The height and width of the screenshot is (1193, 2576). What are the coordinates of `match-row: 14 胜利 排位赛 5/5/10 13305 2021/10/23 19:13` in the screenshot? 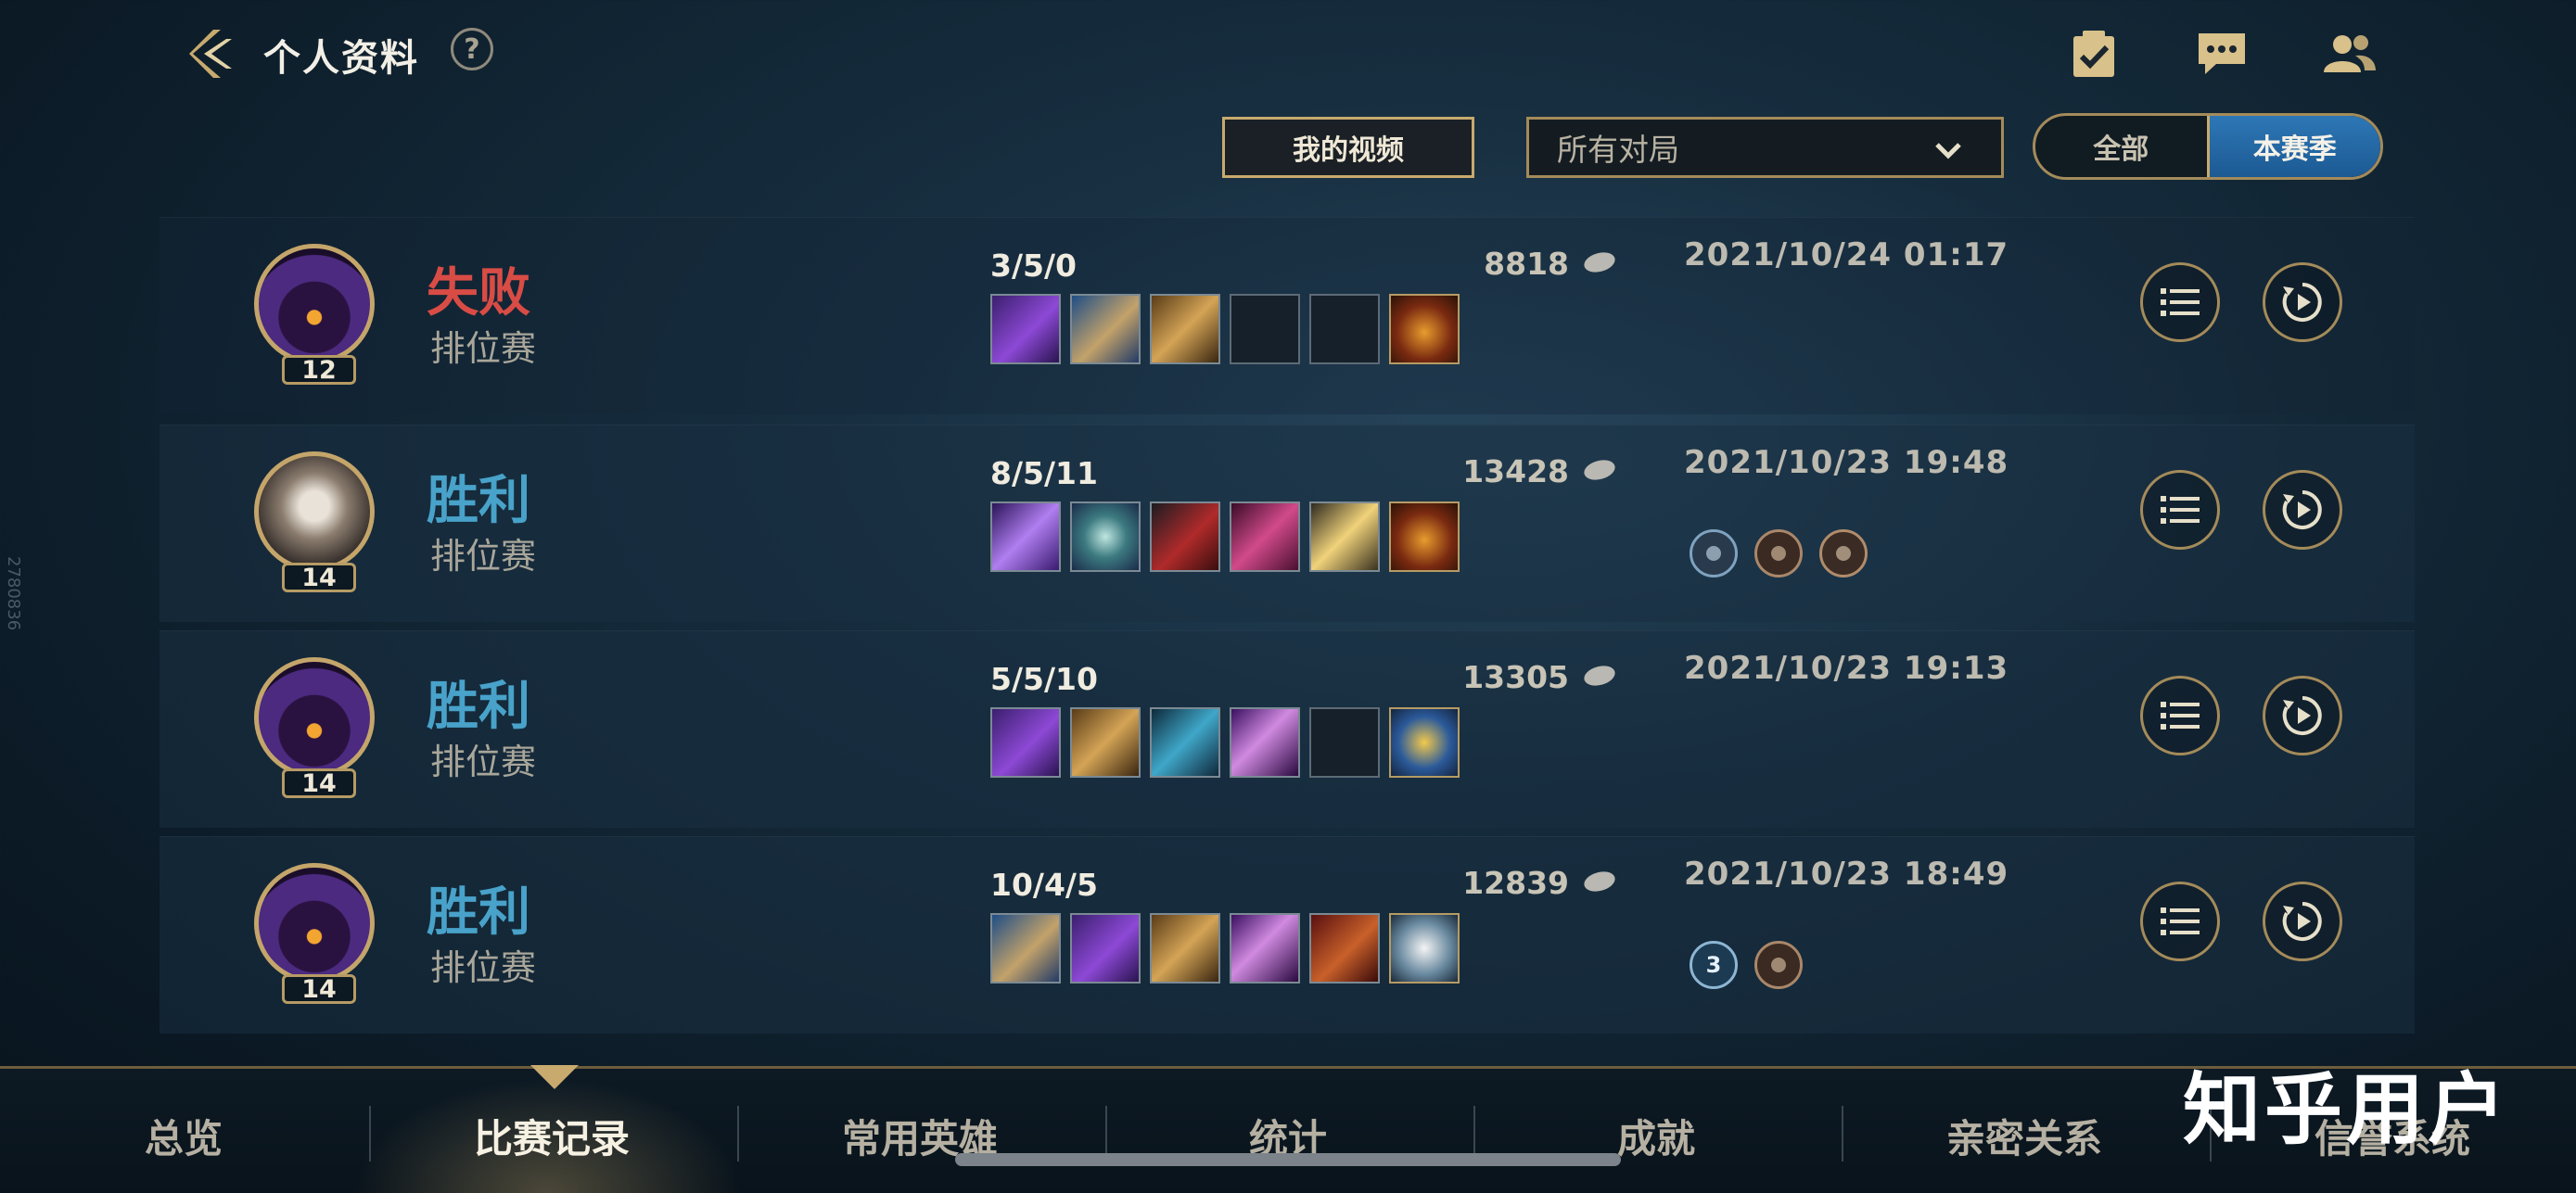 It's located at (1287, 729).